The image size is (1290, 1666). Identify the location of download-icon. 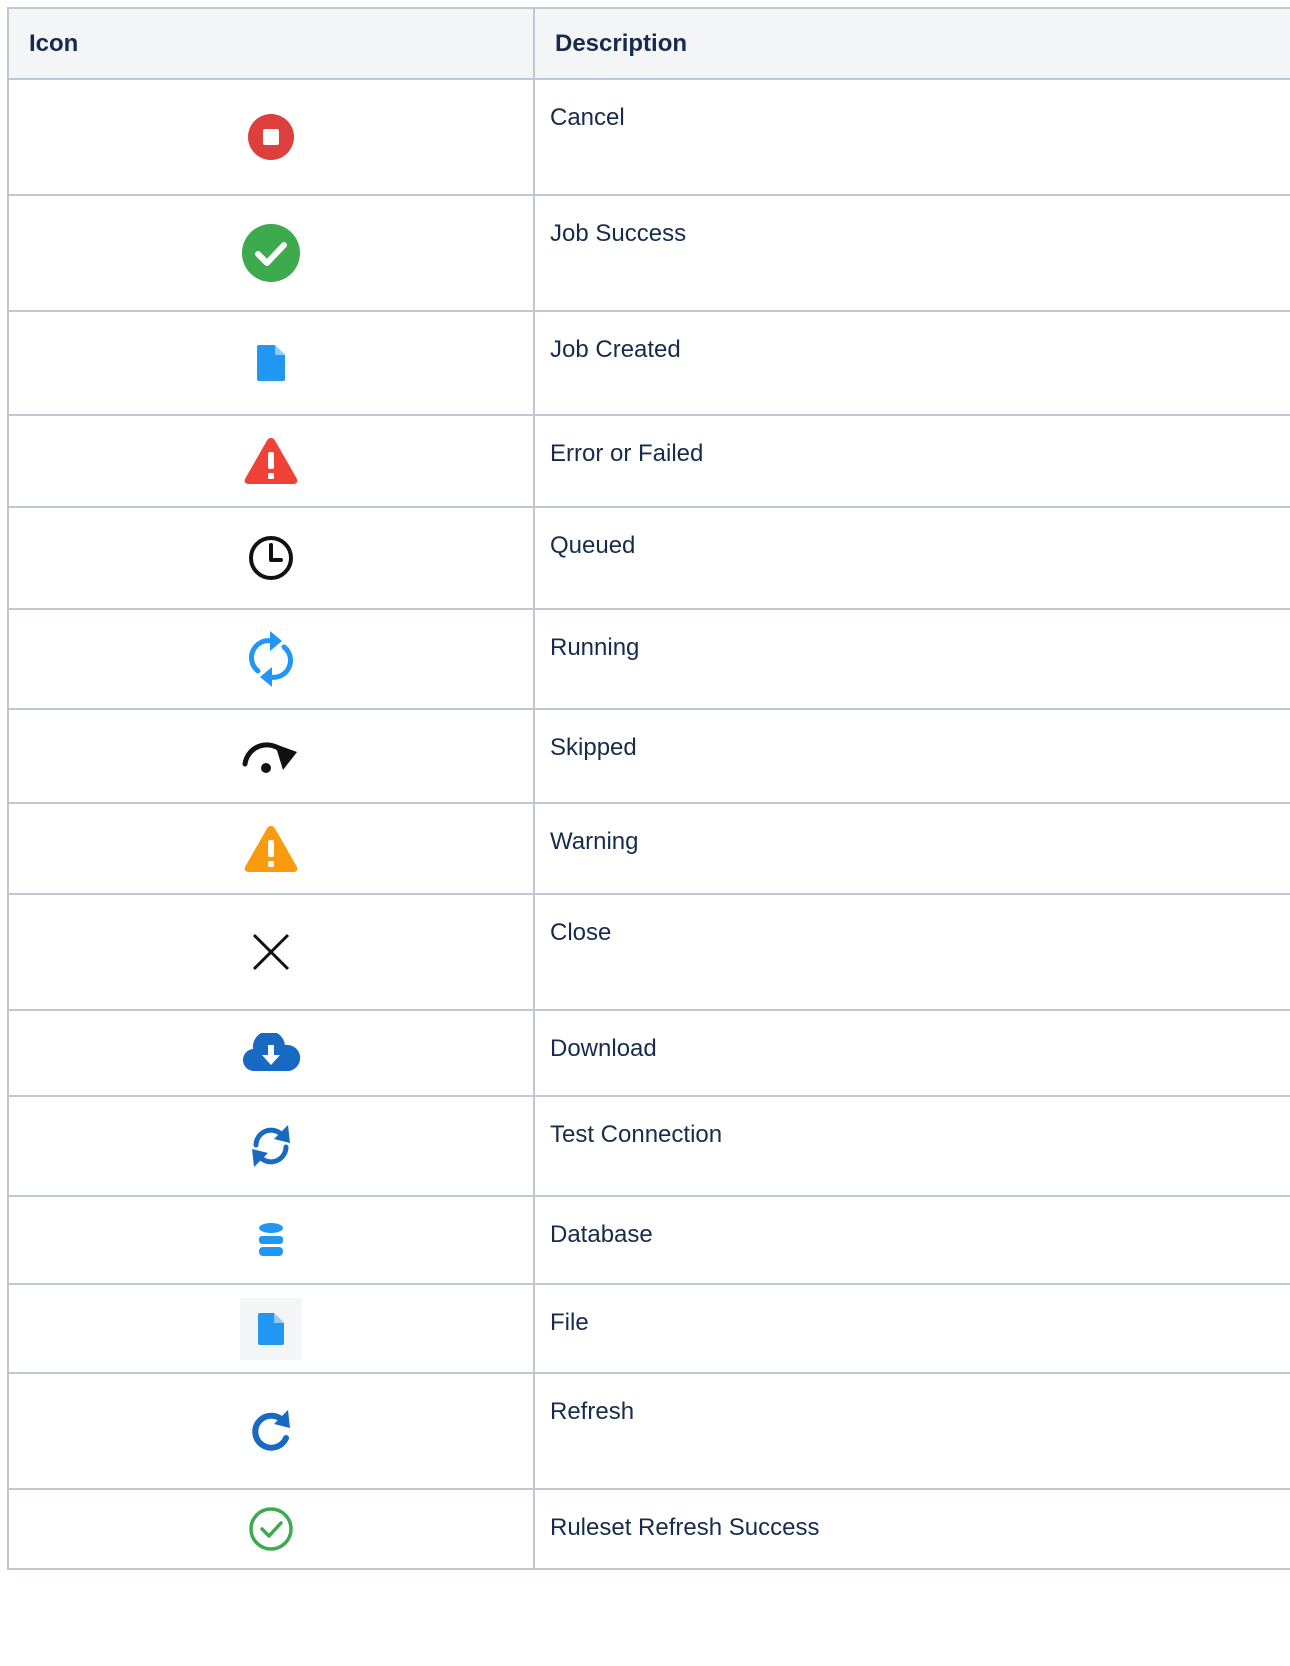
(271, 1052).